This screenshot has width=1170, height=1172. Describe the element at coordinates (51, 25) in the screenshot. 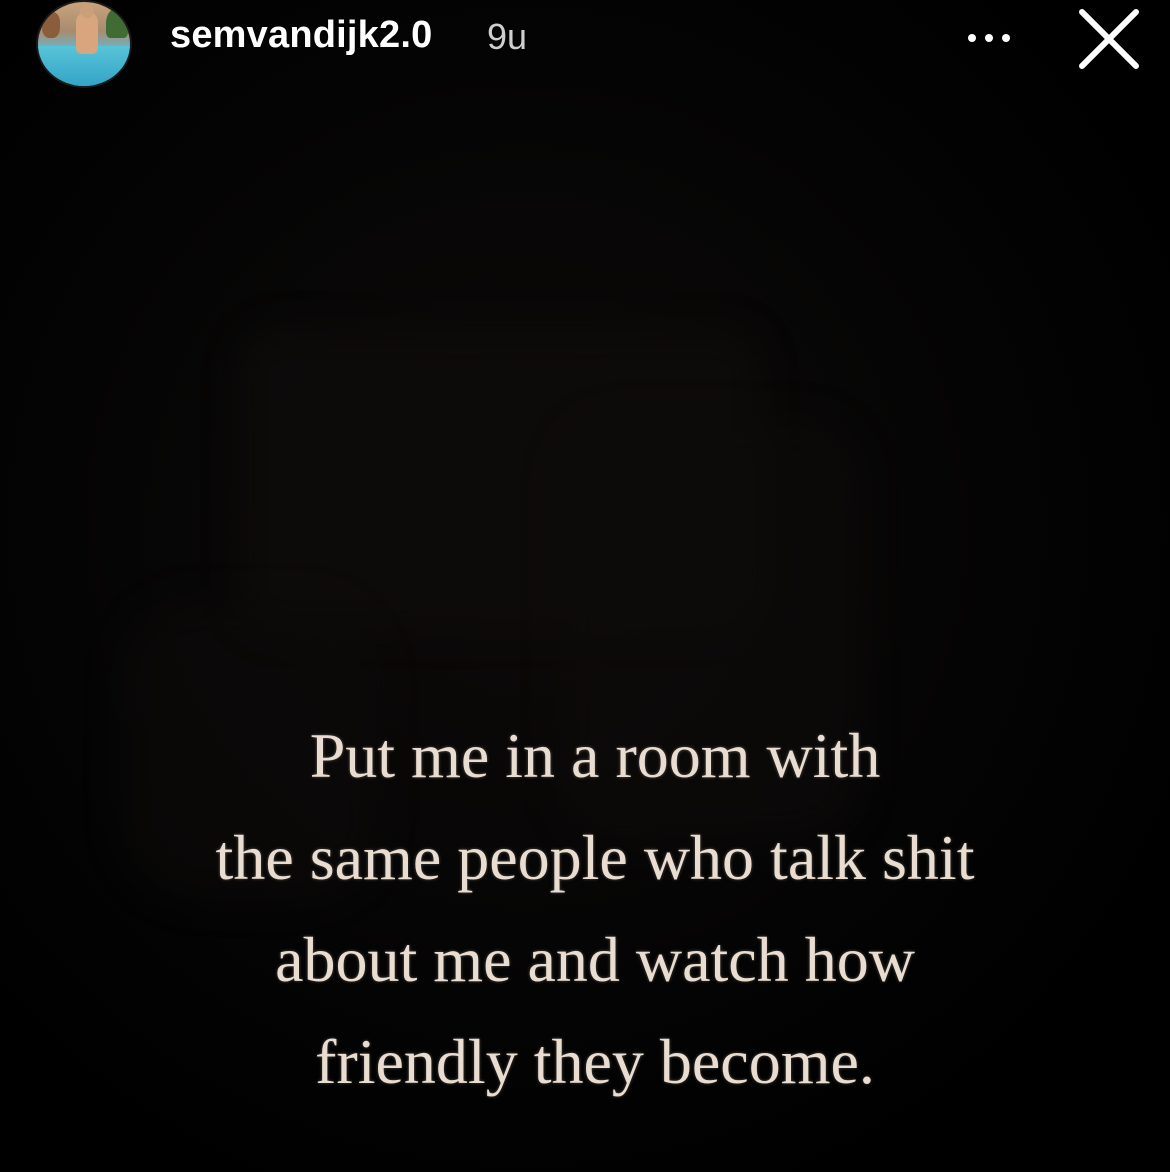

I see `avatar-decoration` at that location.